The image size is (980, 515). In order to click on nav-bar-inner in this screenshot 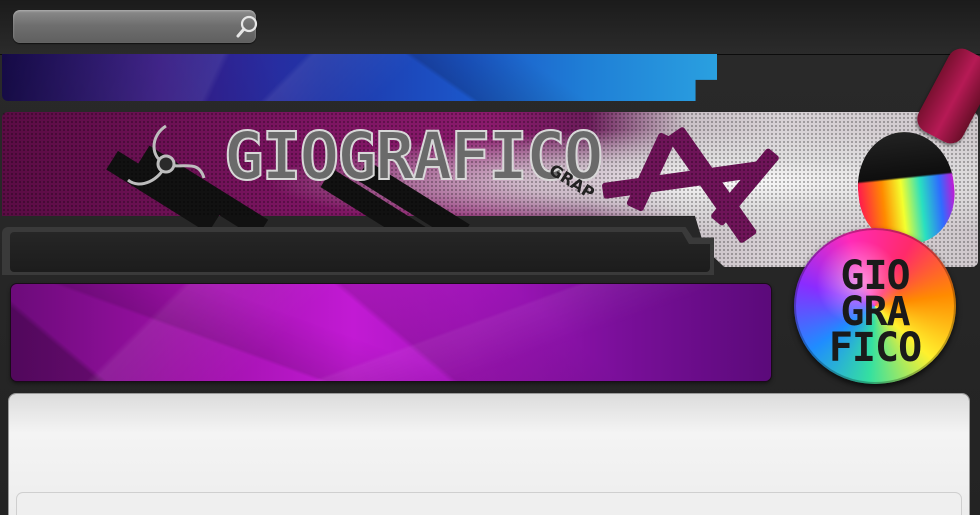, I will do `click(360, 252)`.